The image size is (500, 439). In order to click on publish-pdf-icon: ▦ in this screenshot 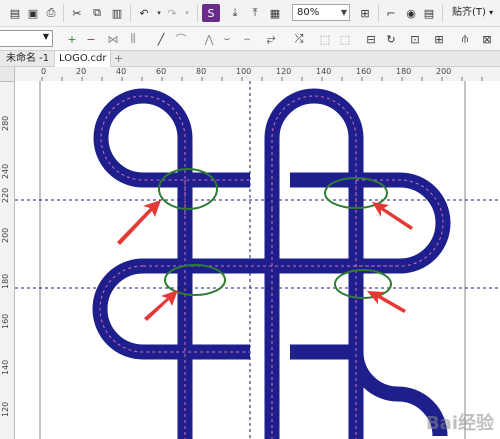, I will do `click(275, 13)`.